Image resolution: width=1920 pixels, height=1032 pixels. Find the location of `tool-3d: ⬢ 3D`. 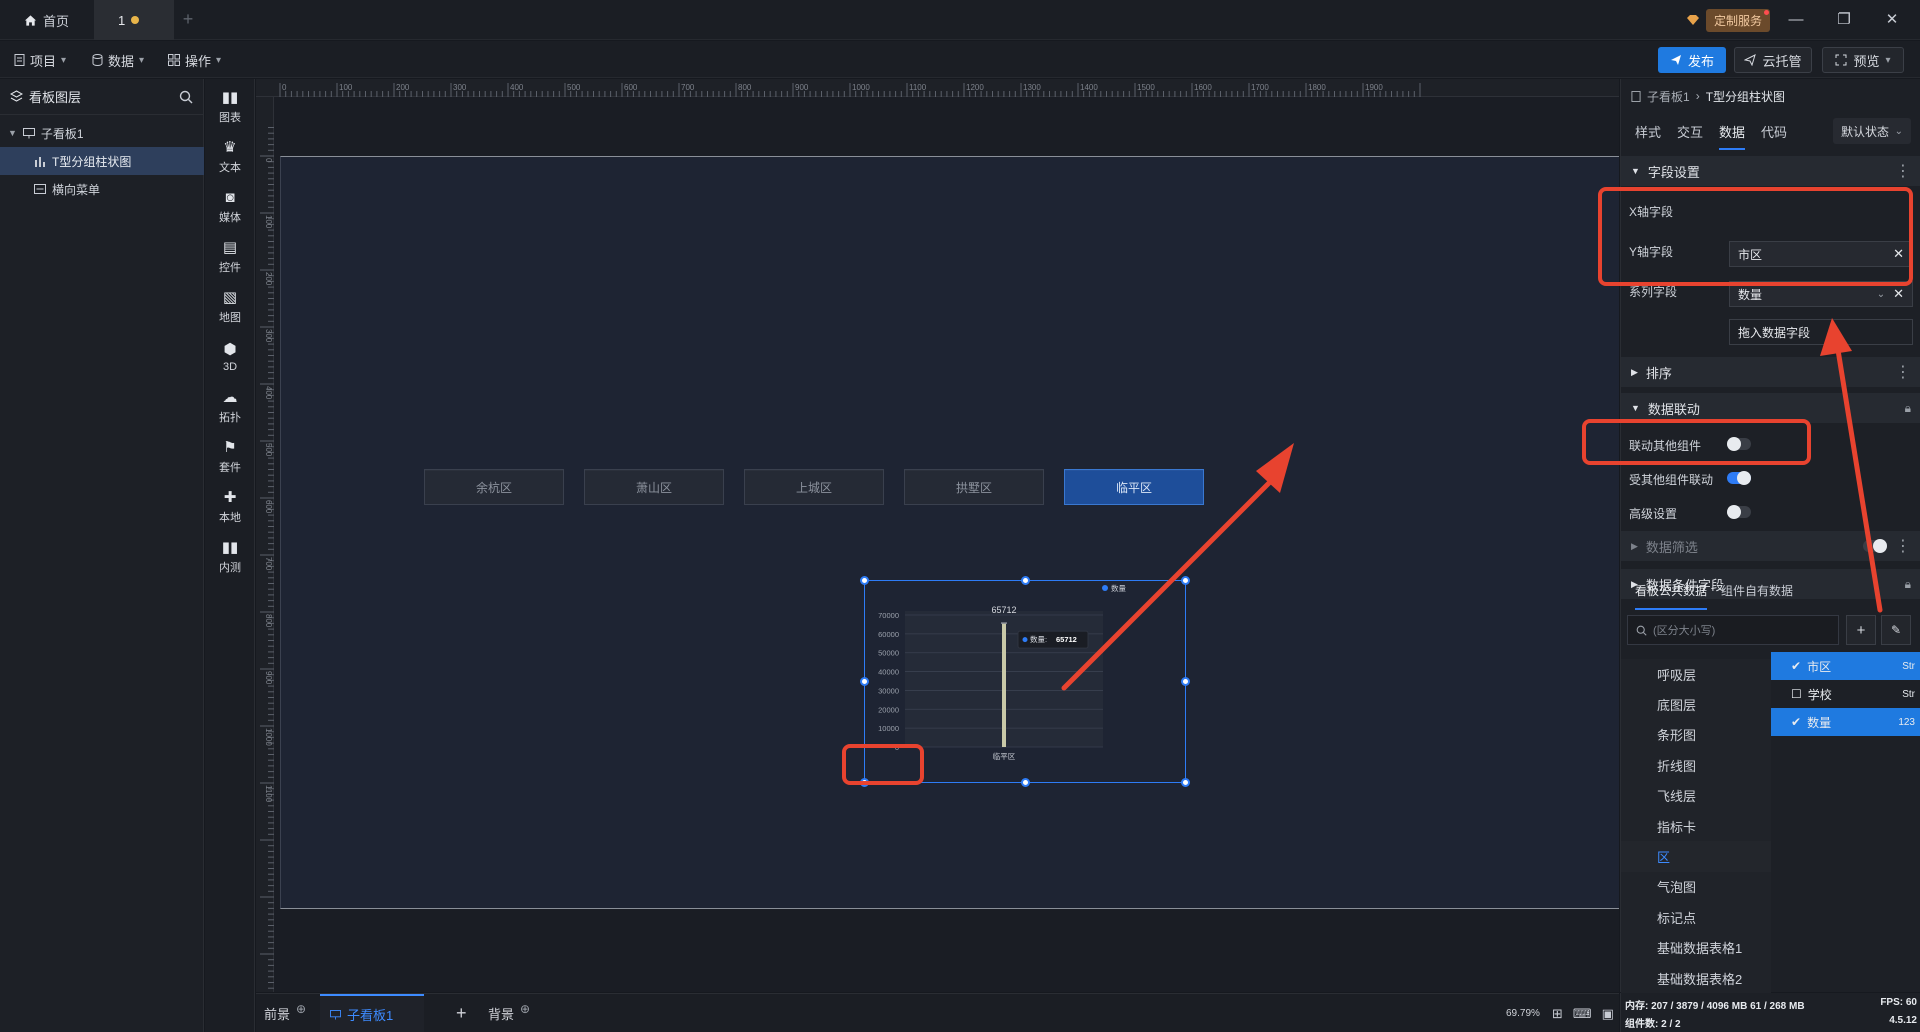

tool-3d: ⬢ 3D is located at coordinates (230, 357).